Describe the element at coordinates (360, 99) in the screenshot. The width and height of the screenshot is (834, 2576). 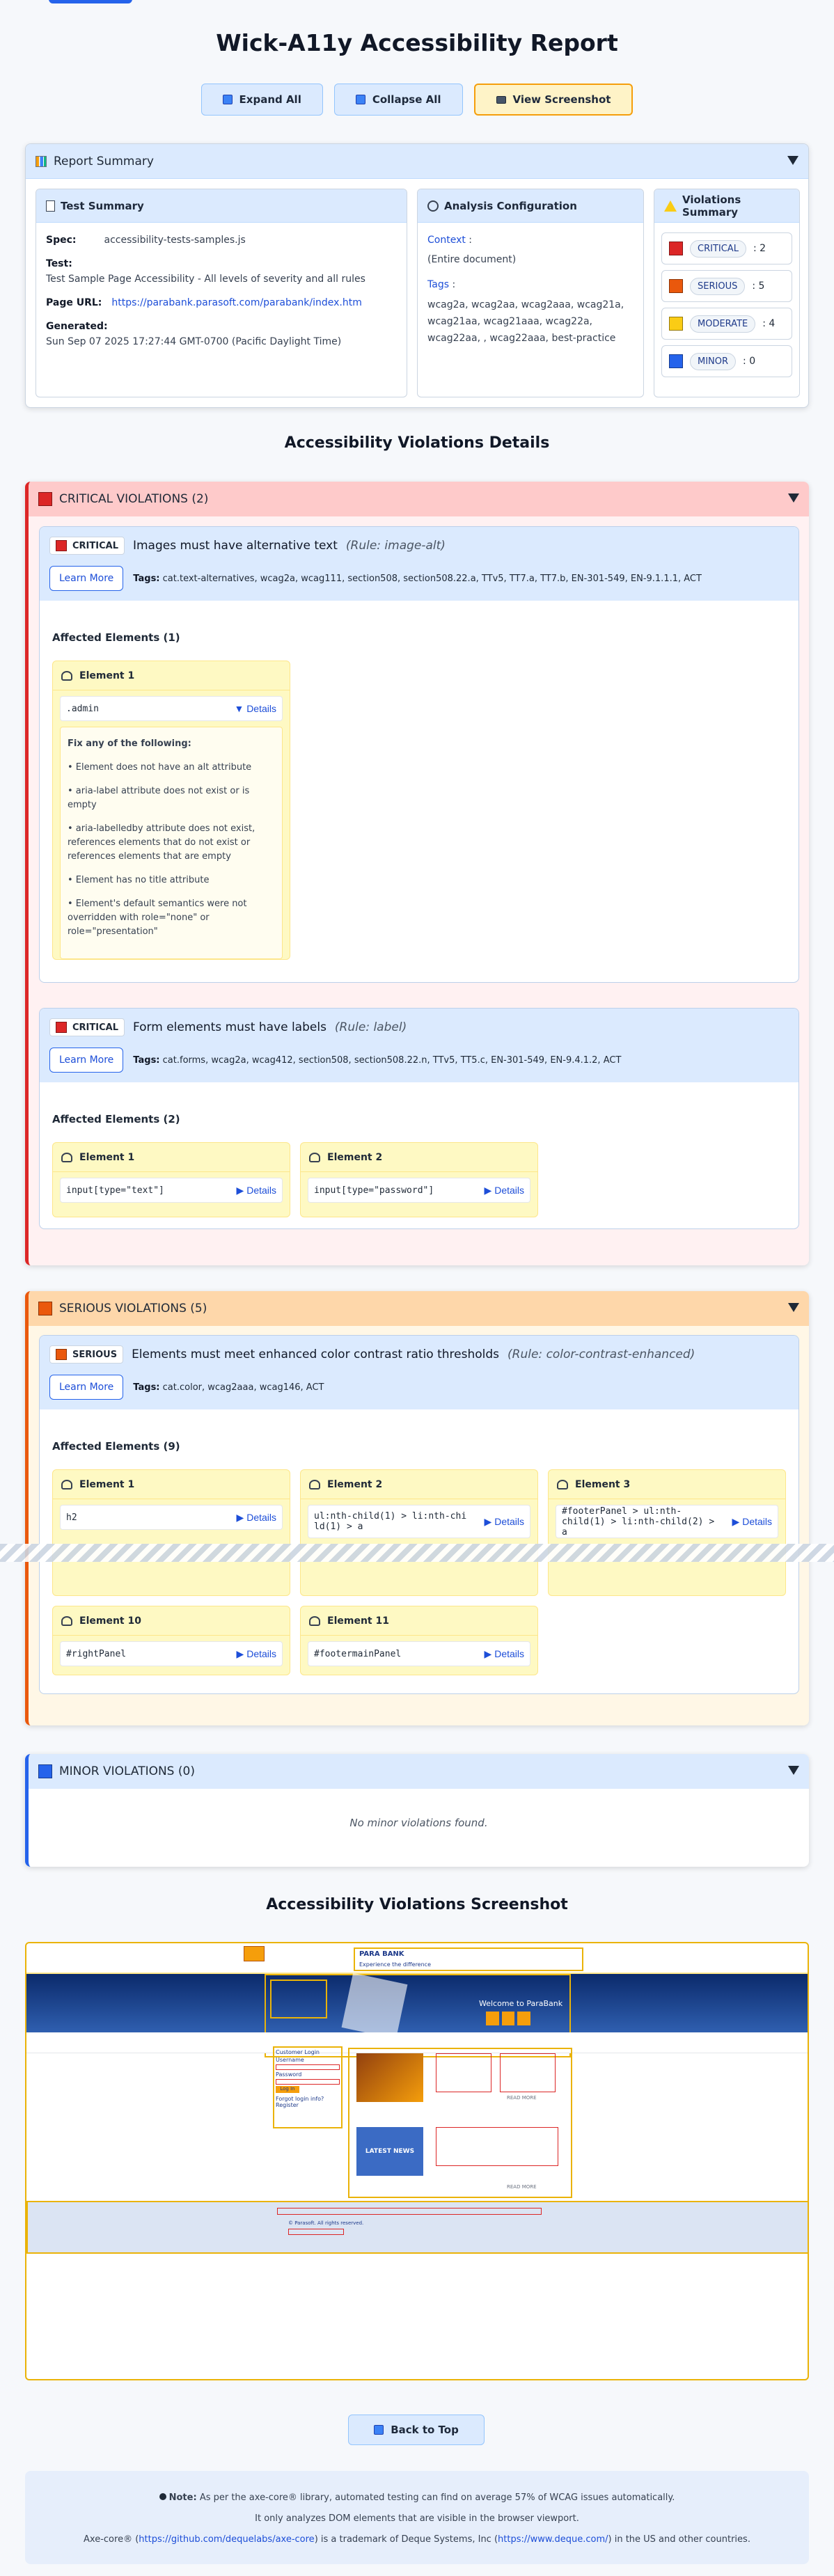
I see `collapse-icon` at that location.